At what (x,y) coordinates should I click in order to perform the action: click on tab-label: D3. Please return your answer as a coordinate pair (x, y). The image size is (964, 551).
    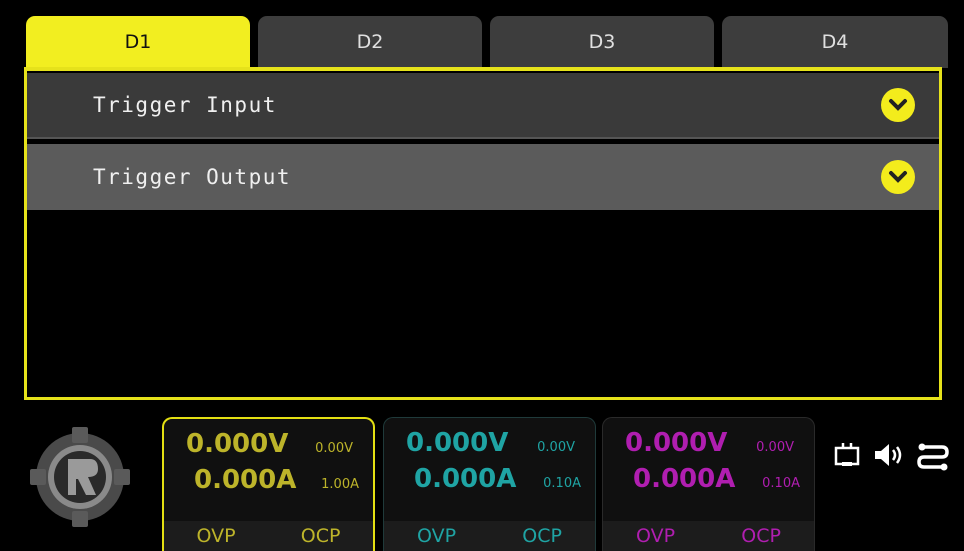
    Looking at the image, I should click on (602, 42).